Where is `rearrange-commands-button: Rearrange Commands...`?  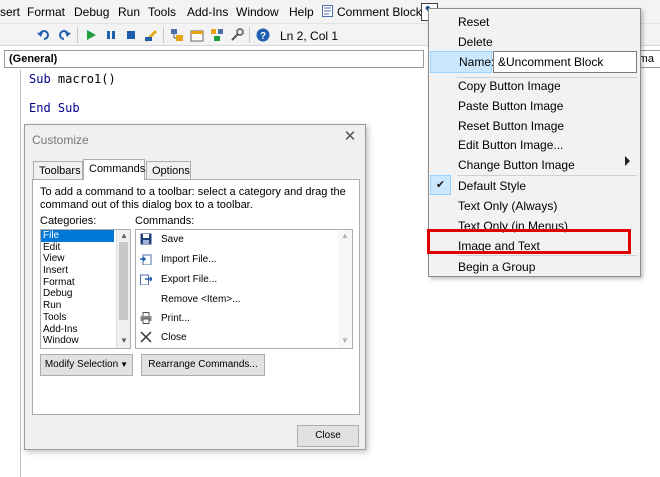 rearrange-commands-button: Rearrange Commands... is located at coordinates (203, 365).